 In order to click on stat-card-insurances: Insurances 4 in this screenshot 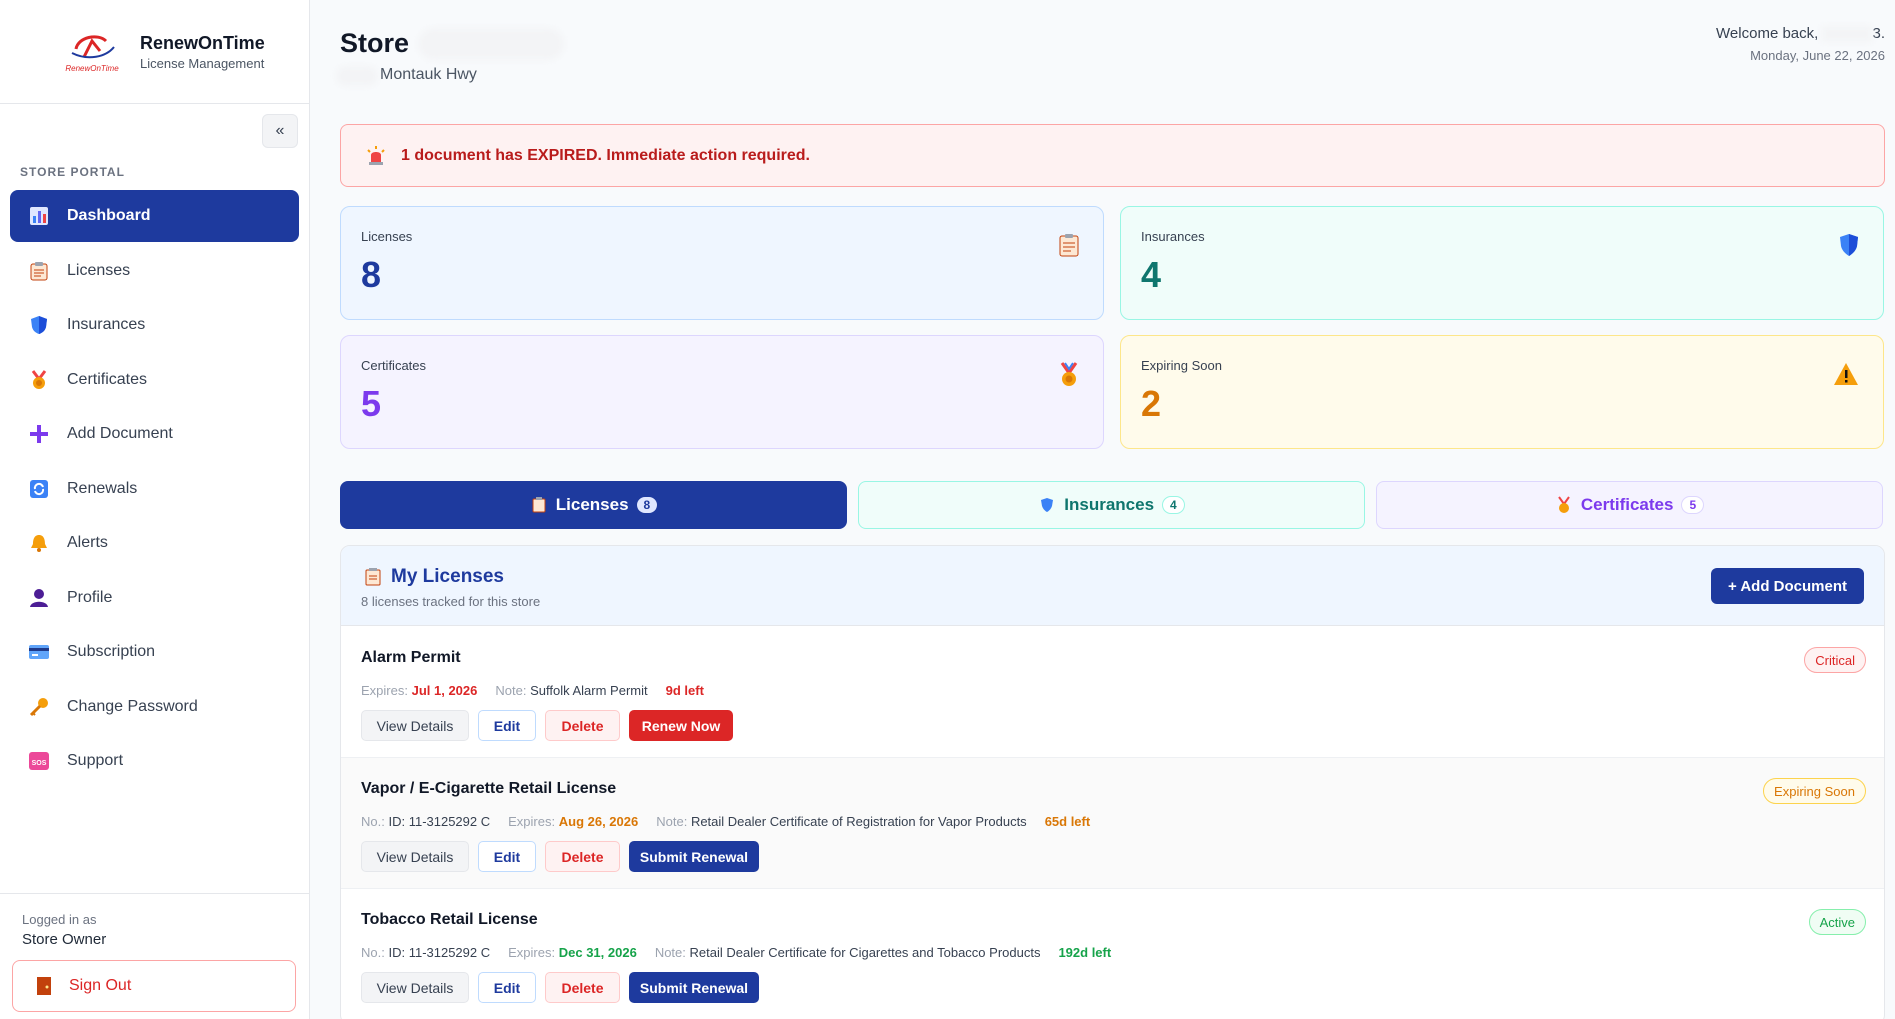, I will do `click(1502, 263)`.